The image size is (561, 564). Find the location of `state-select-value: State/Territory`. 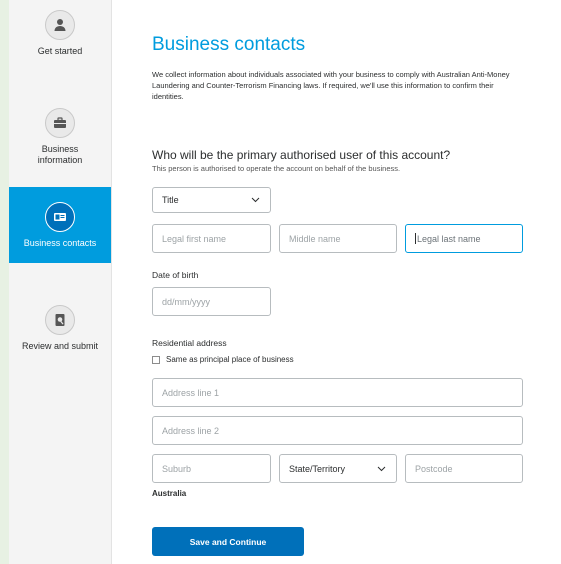

state-select-value: State/Territory is located at coordinates (317, 468).